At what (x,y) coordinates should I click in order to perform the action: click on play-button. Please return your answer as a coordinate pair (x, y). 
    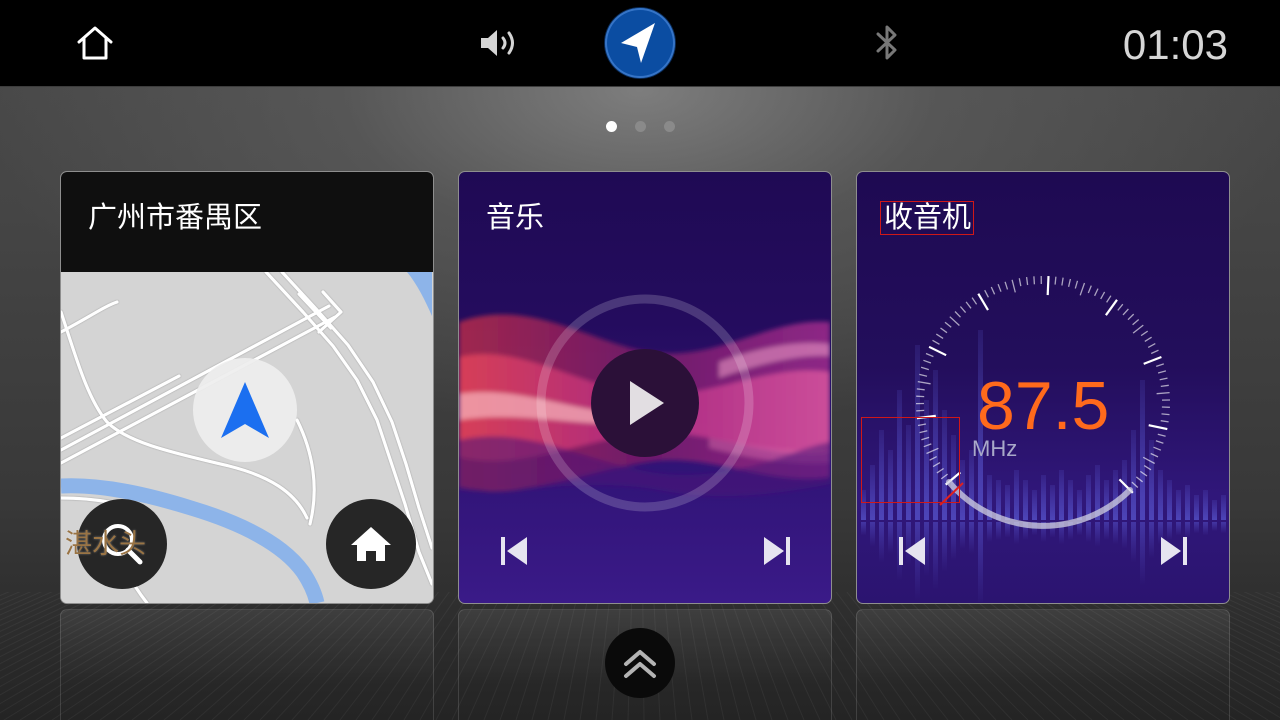
    Looking at the image, I should click on (645, 403).